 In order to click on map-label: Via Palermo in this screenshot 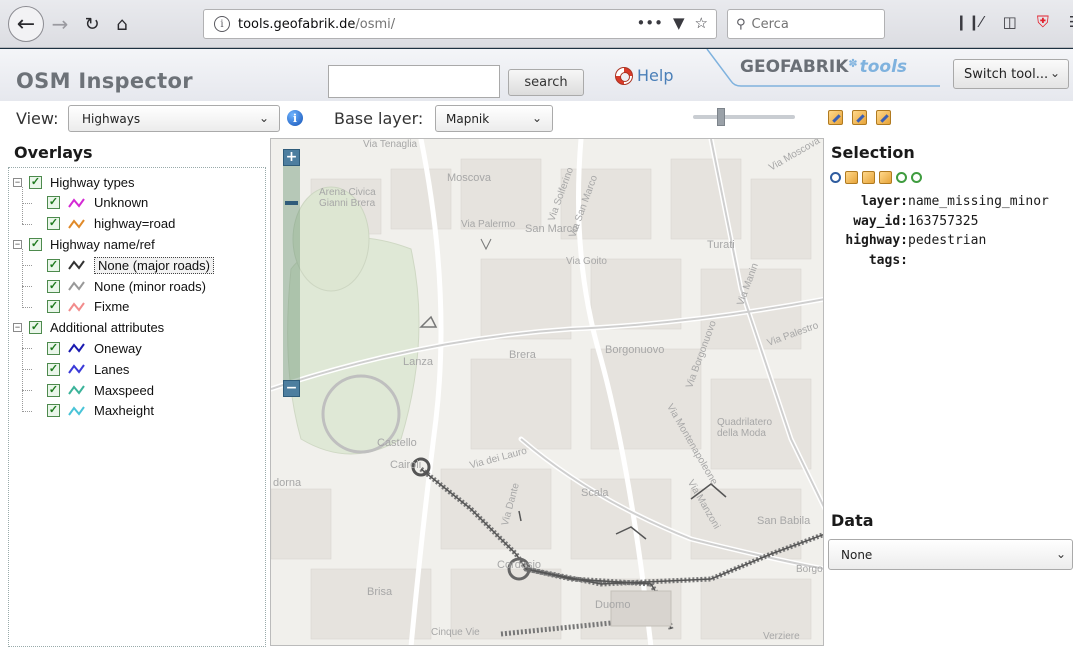, I will do `click(488, 224)`.